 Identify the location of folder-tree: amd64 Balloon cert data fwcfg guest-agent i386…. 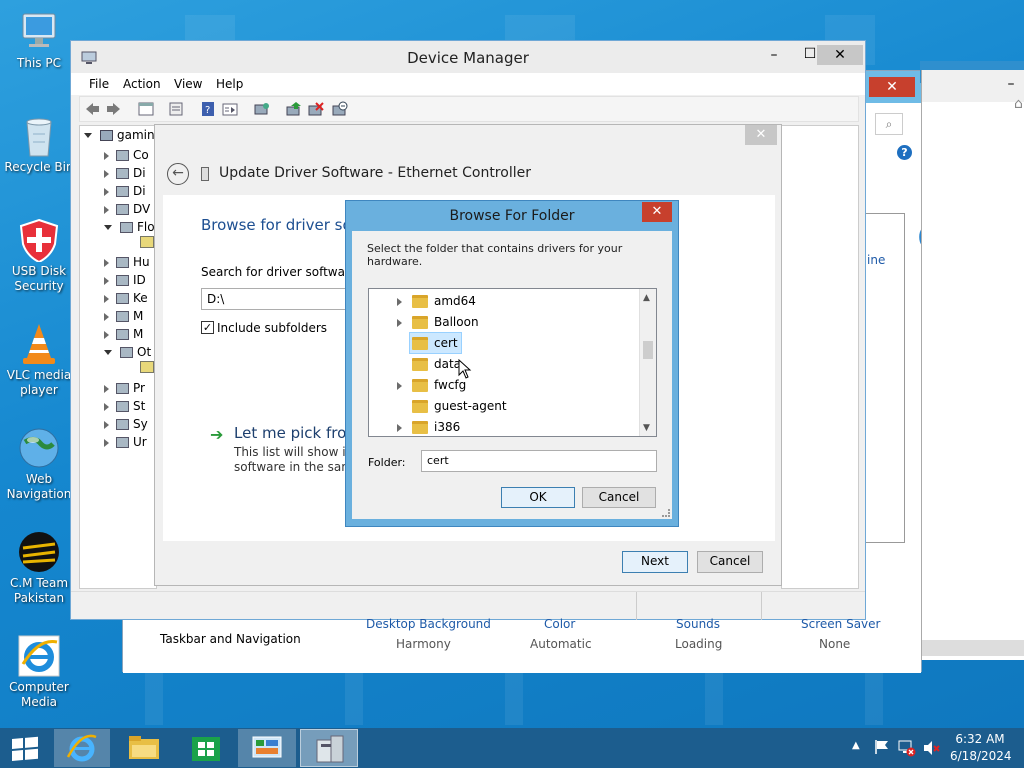
(512, 362).